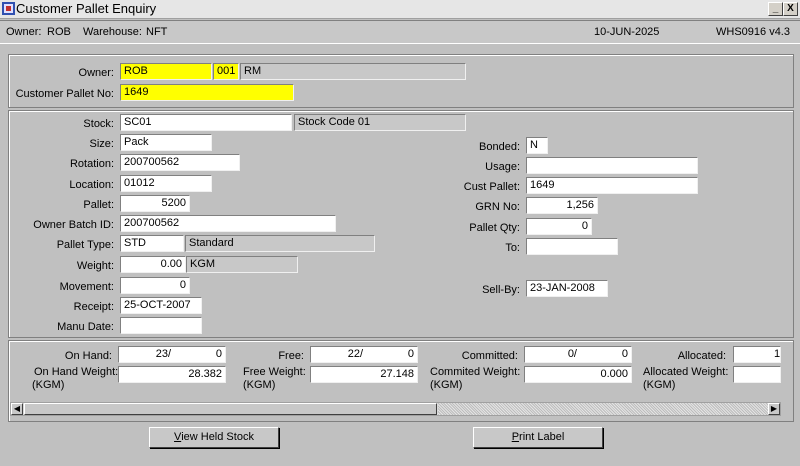 The height and width of the screenshot is (466, 800). Describe the element at coordinates (757, 354) in the screenshot. I see `allocated-field: 1` at that location.